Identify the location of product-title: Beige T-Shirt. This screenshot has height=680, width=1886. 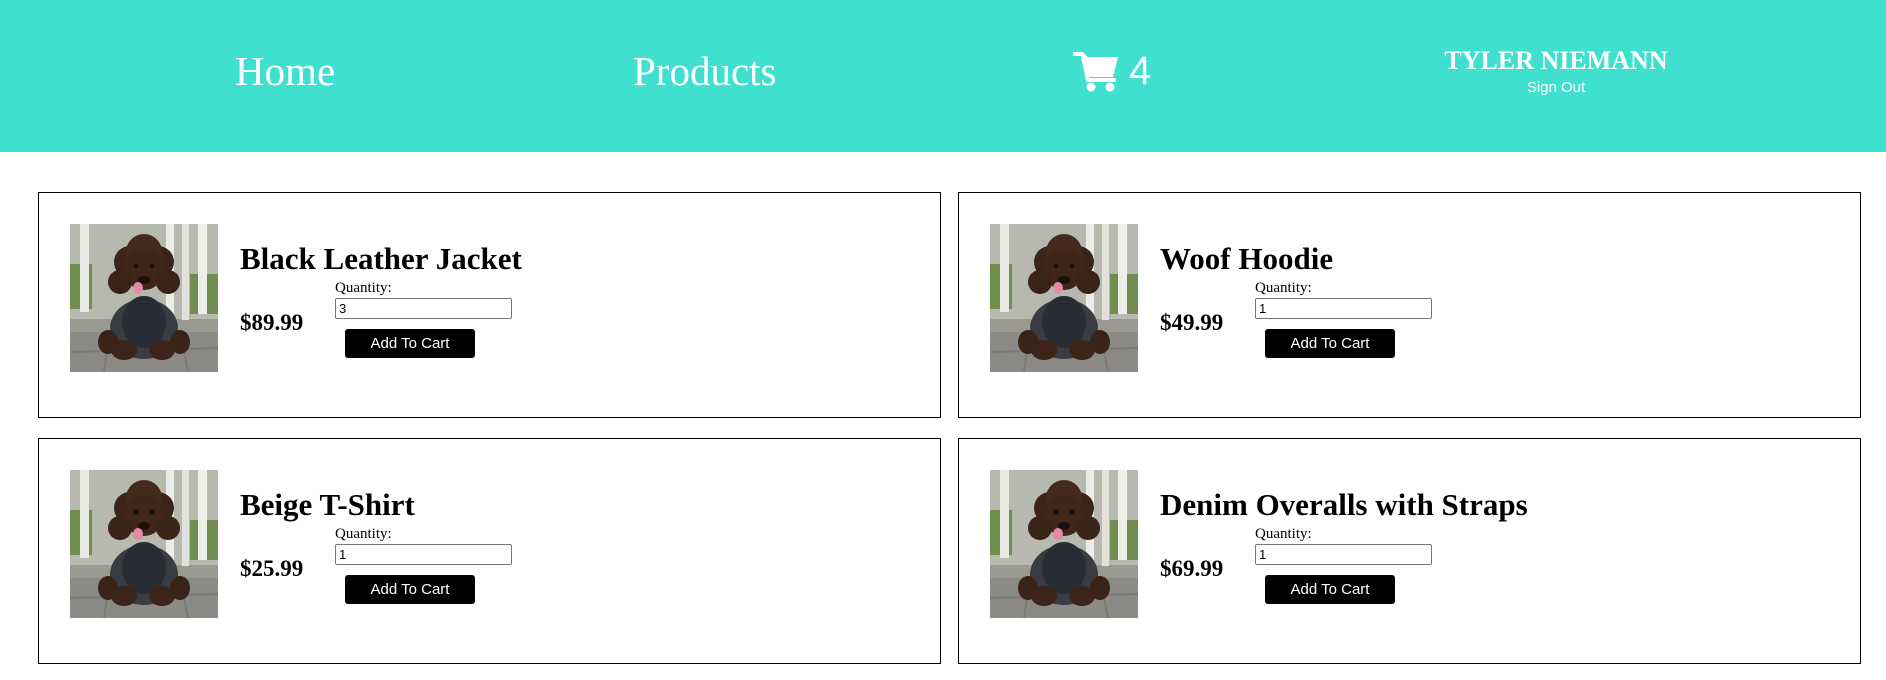
(327, 504).